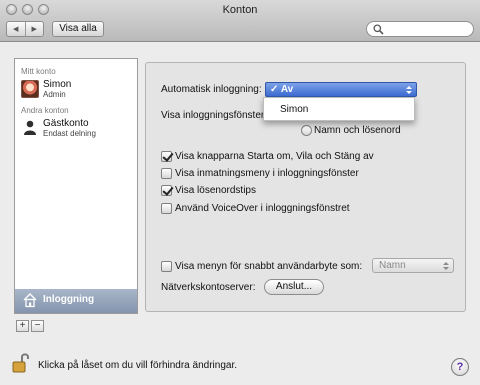 The width and height of the screenshot is (480, 385). I want to click on fast-user-switch-select: Namn, so click(413, 265).